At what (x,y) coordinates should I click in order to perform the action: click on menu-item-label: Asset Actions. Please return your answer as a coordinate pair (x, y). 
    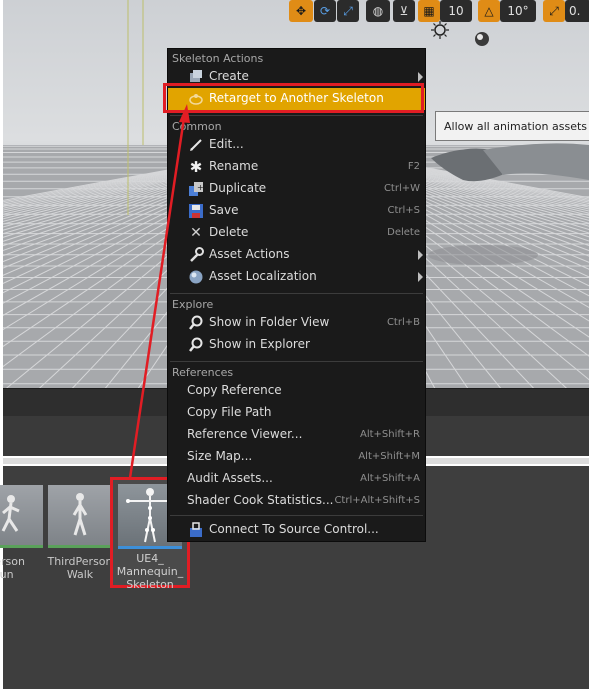
    Looking at the image, I should click on (249, 254).